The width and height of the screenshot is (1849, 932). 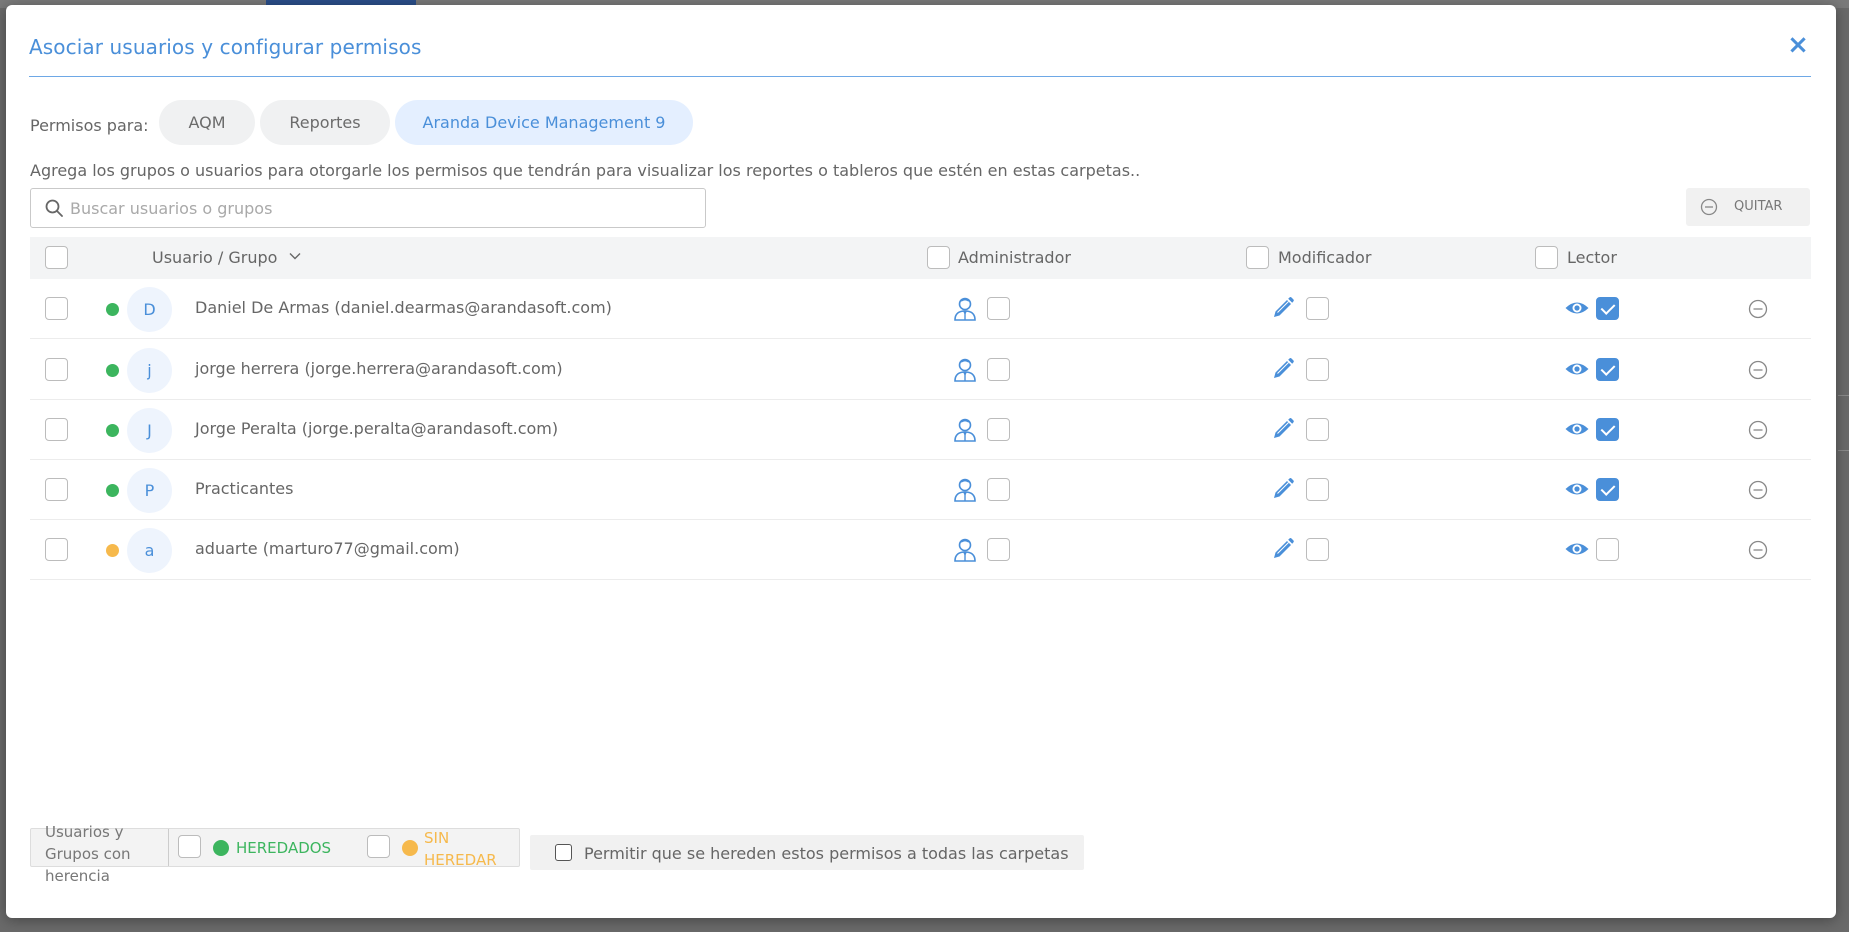 I want to click on avatar: j, so click(x=149, y=370).